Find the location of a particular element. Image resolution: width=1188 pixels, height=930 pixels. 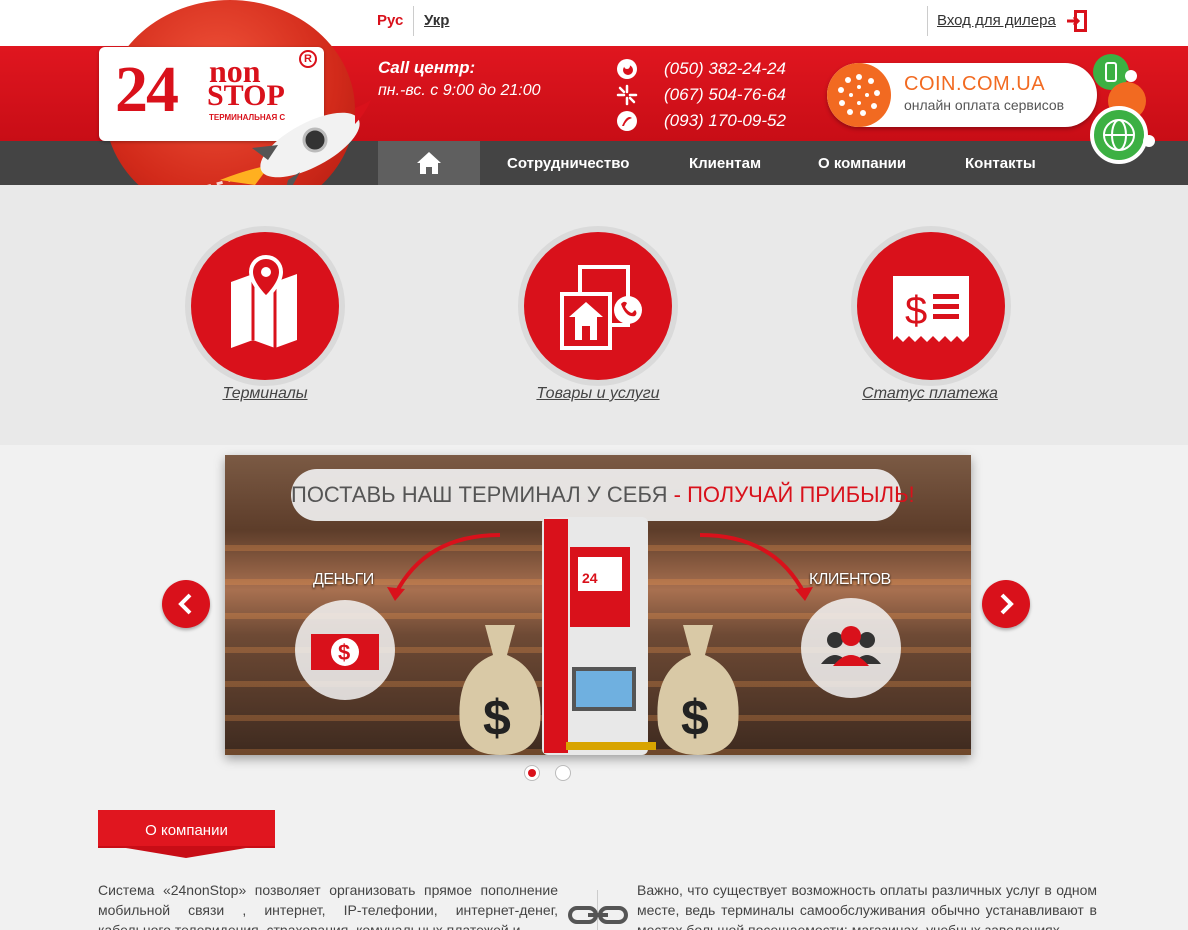

people-group-icon is located at coordinates (851, 646).